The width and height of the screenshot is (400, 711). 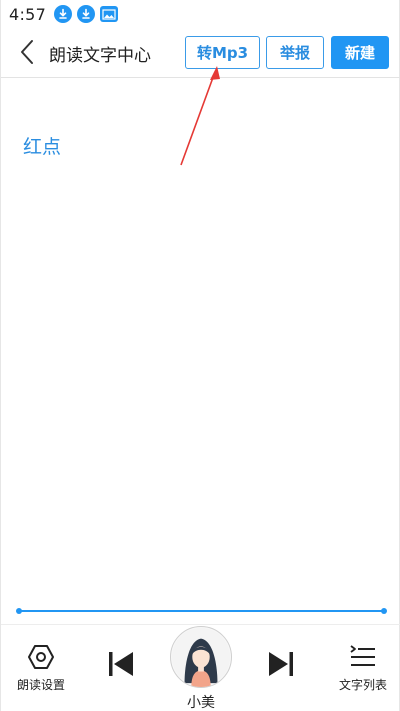 What do you see at coordinates (363, 668) in the screenshot?
I see `text-list-button: 文字列表` at bounding box center [363, 668].